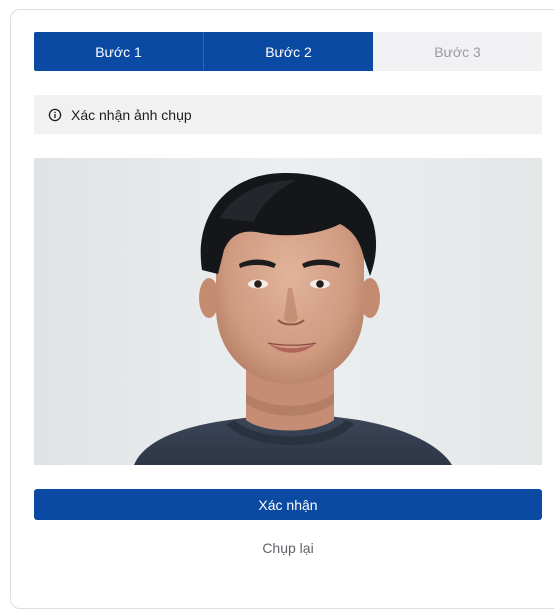 Image resolution: width=554 pixels, height=609 pixels. I want to click on info-icon, so click(55, 115).